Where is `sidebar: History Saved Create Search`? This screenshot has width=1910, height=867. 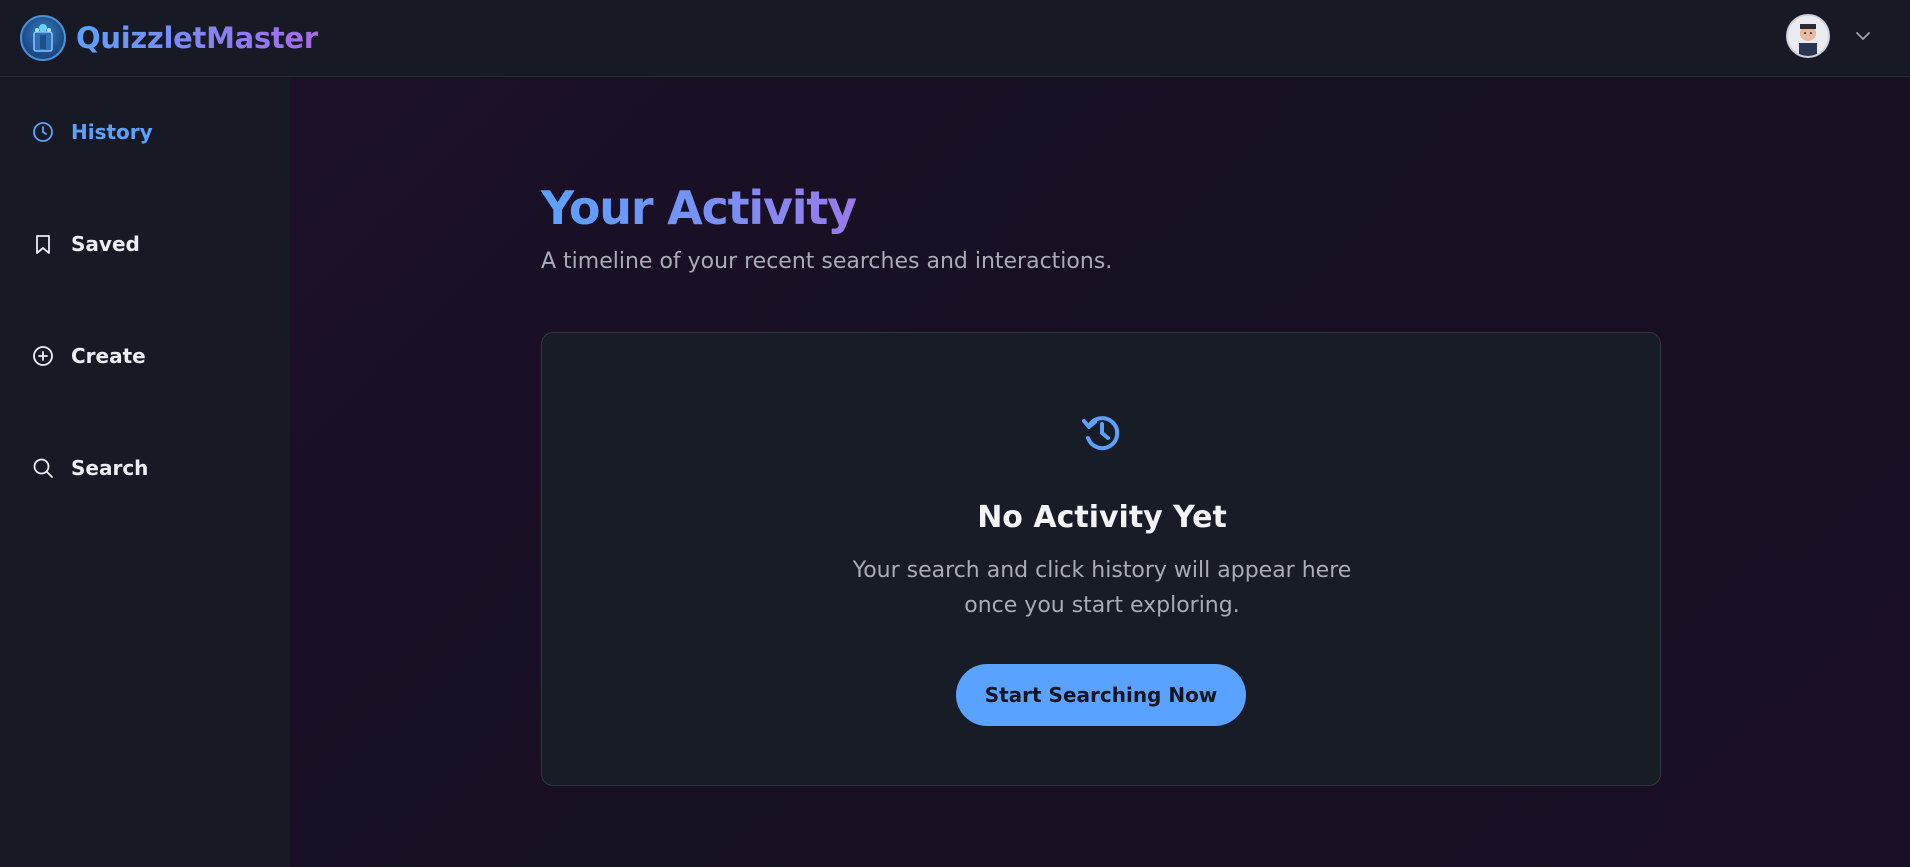 sidebar: History Saved Create Search is located at coordinates (145, 472).